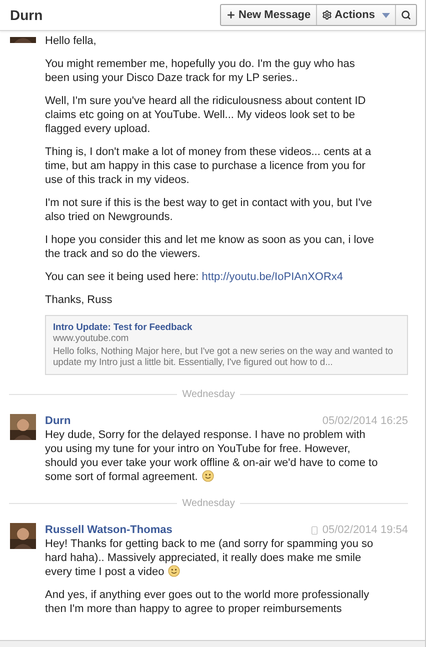 The width and height of the screenshot is (426, 647). I want to click on link-preview, so click(226, 345).